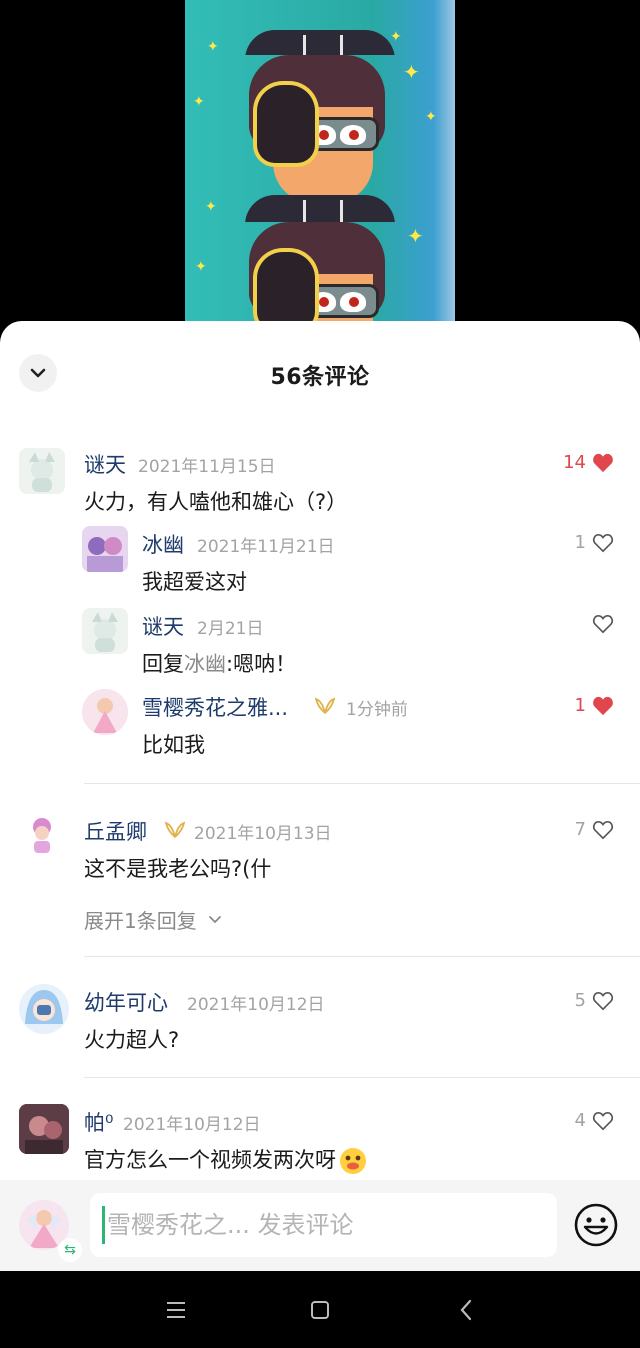  What do you see at coordinates (320, 878) in the screenshot?
I see `comment-item: 丘孟卿 2021年10月13日 这不是我老公吗?(什 7 展开1条回复` at bounding box center [320, 878].